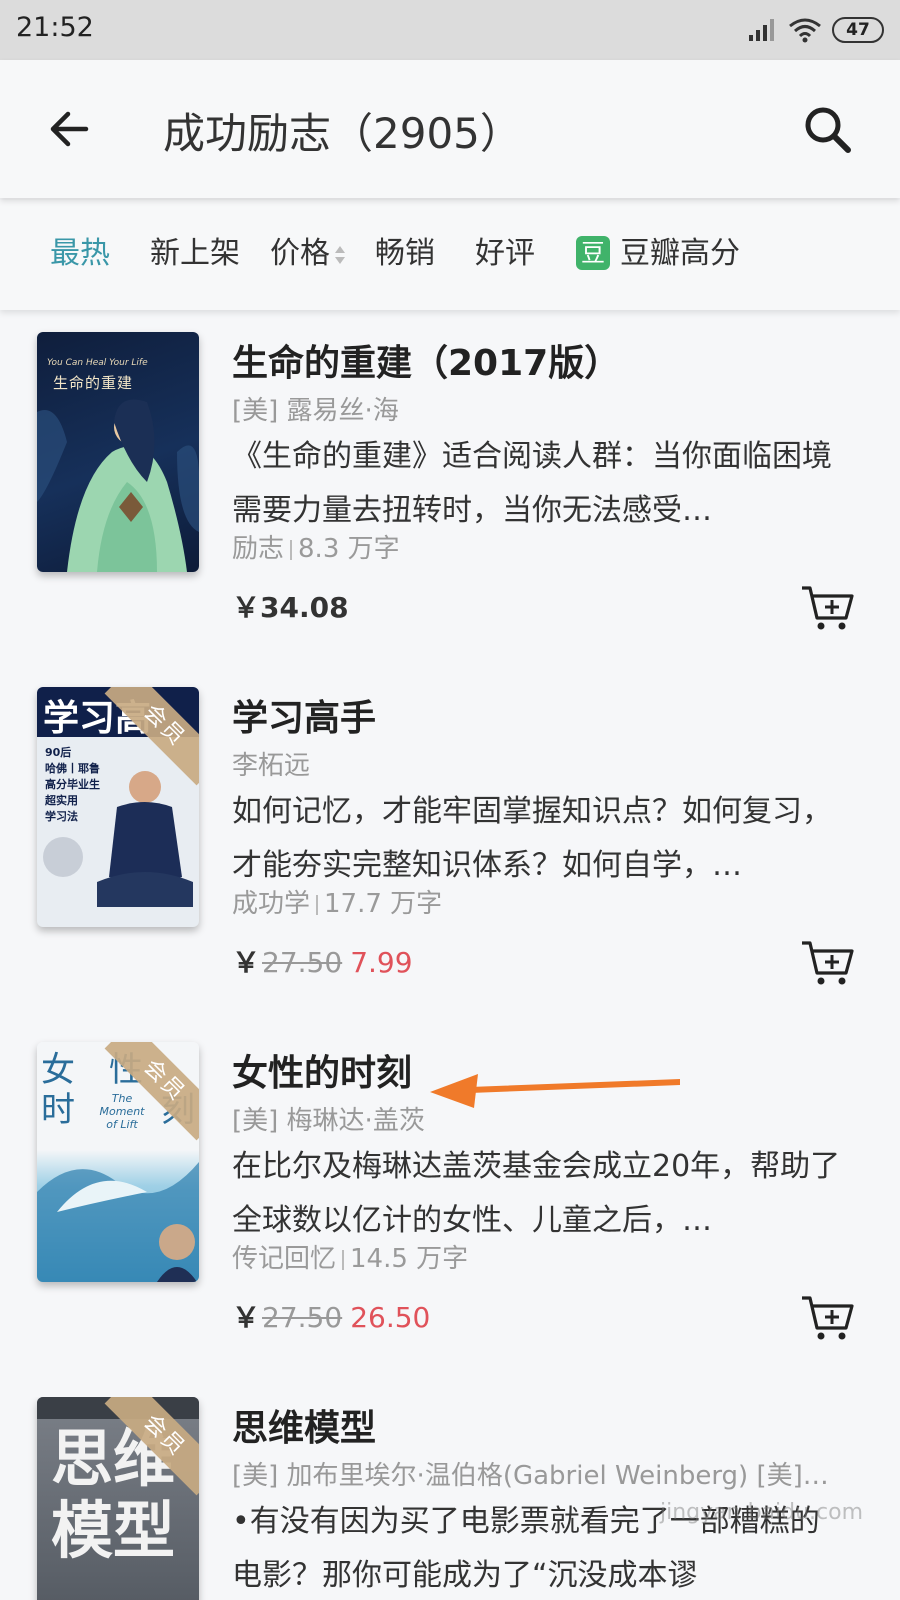  Describe the element at coordinates (93, 383) in the screenshot. I see `cover-title: 生命的重建` at that location.